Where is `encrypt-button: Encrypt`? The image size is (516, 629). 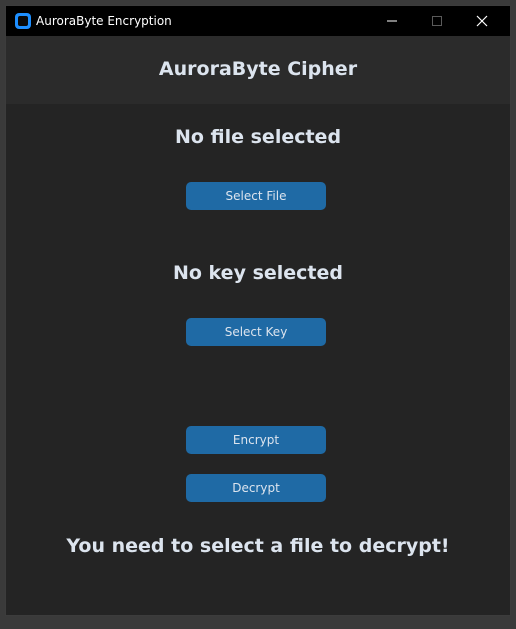 encrypt-button: Encrypt is located at coordinates (256, 440).